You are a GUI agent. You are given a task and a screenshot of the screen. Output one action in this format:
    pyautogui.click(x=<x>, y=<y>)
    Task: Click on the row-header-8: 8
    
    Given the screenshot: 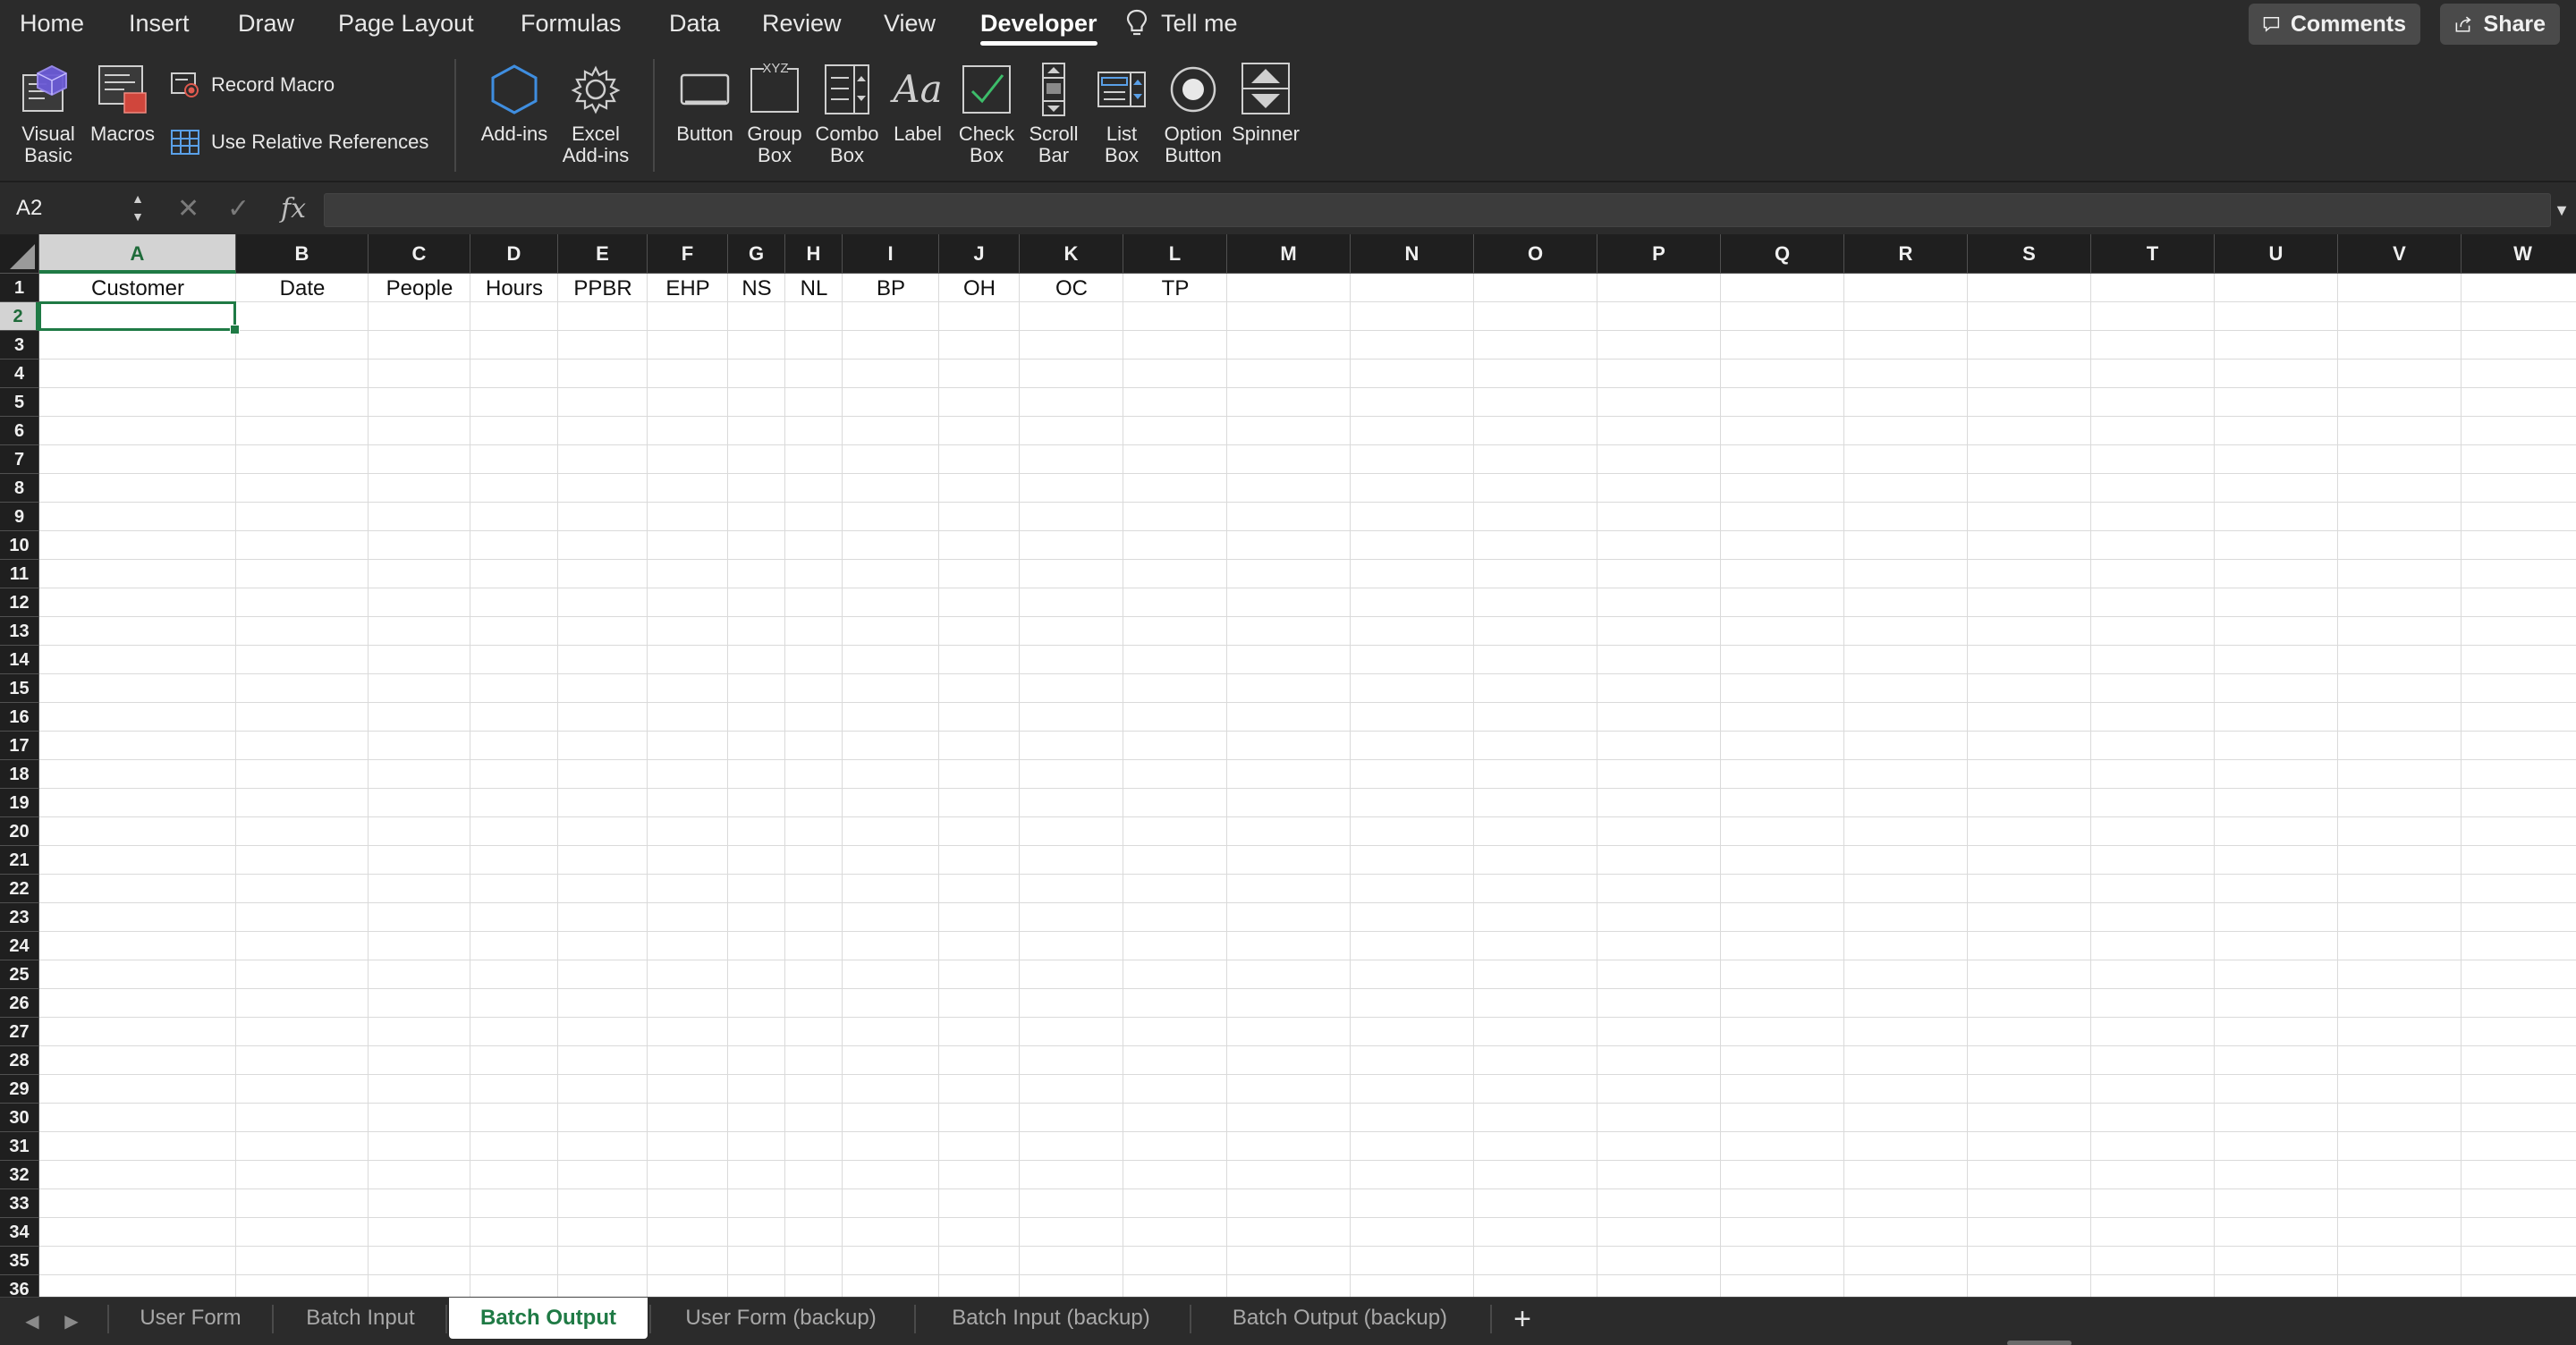 What is the action you would take?
    pyautogui.click(x=19, y=488)
    